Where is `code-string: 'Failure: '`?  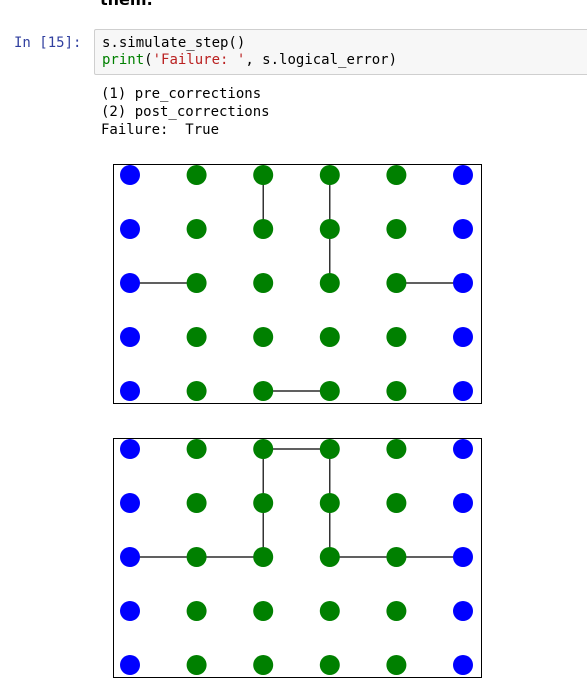
code-string: 'Failure: ' is located at coordinates (199, 60).